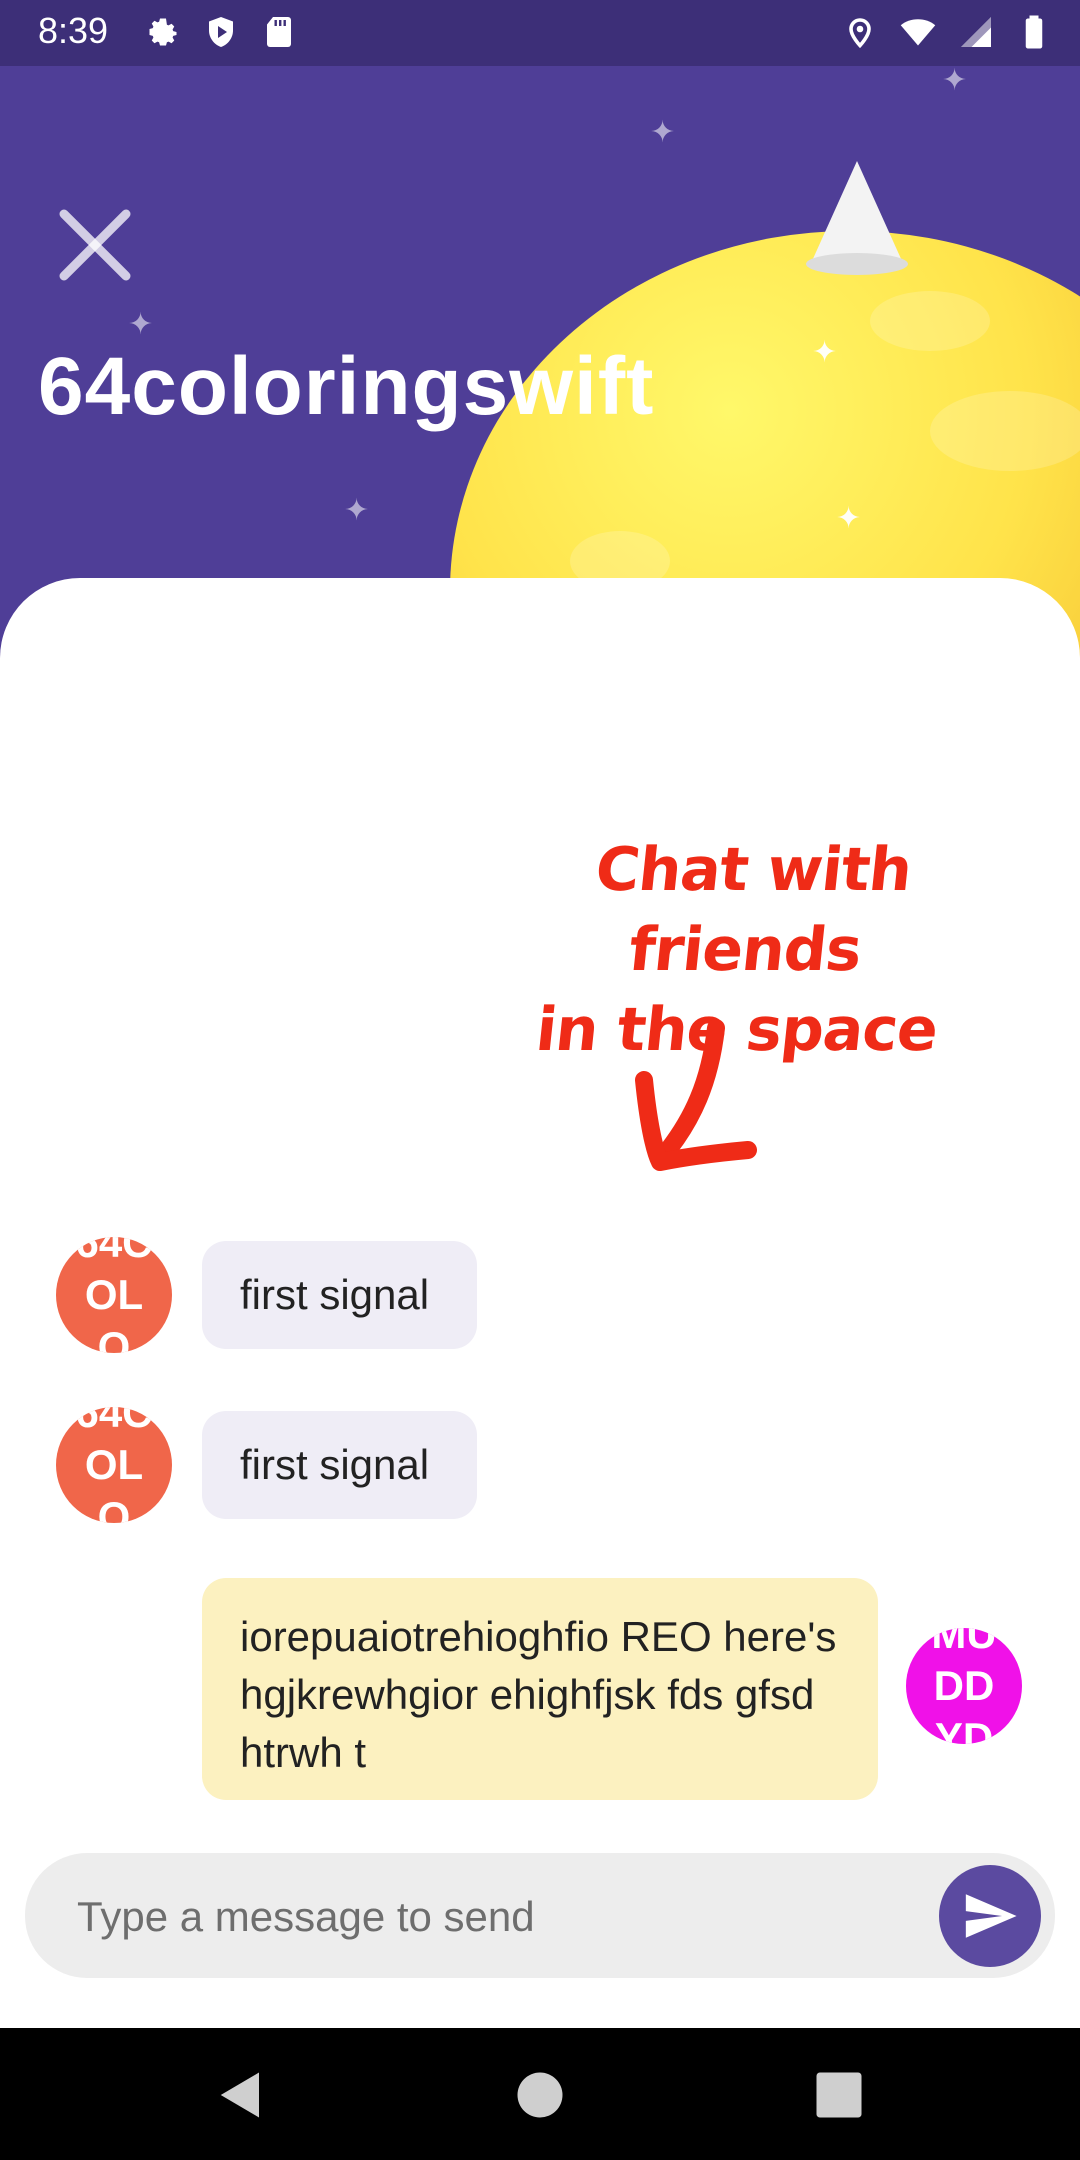  I want to click on signal-icon, so click(976, 32).